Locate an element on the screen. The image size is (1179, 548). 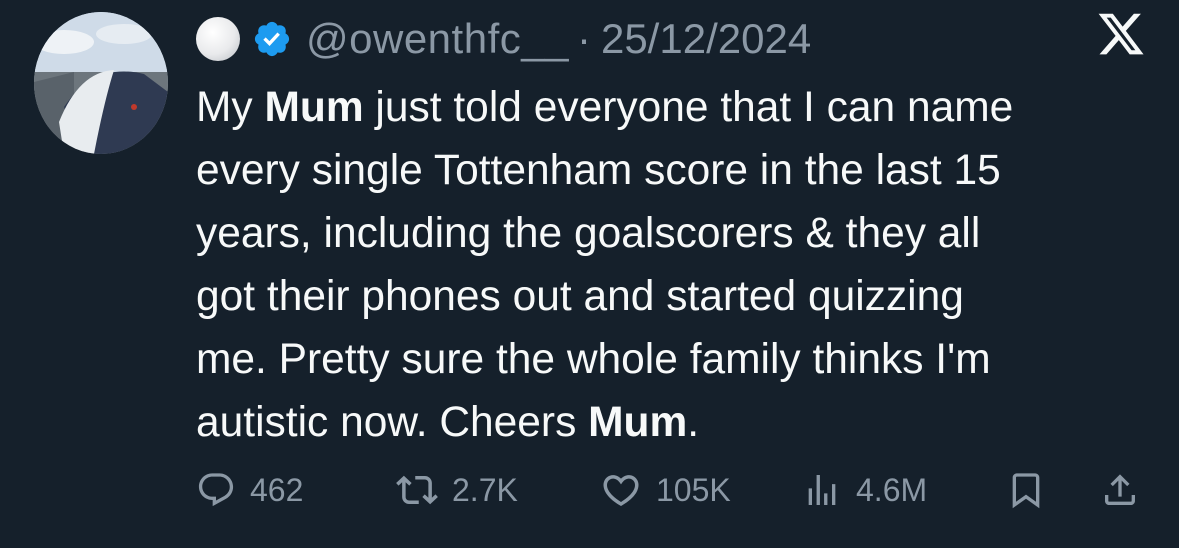
share-icon is located at coordinates (1120, 489).